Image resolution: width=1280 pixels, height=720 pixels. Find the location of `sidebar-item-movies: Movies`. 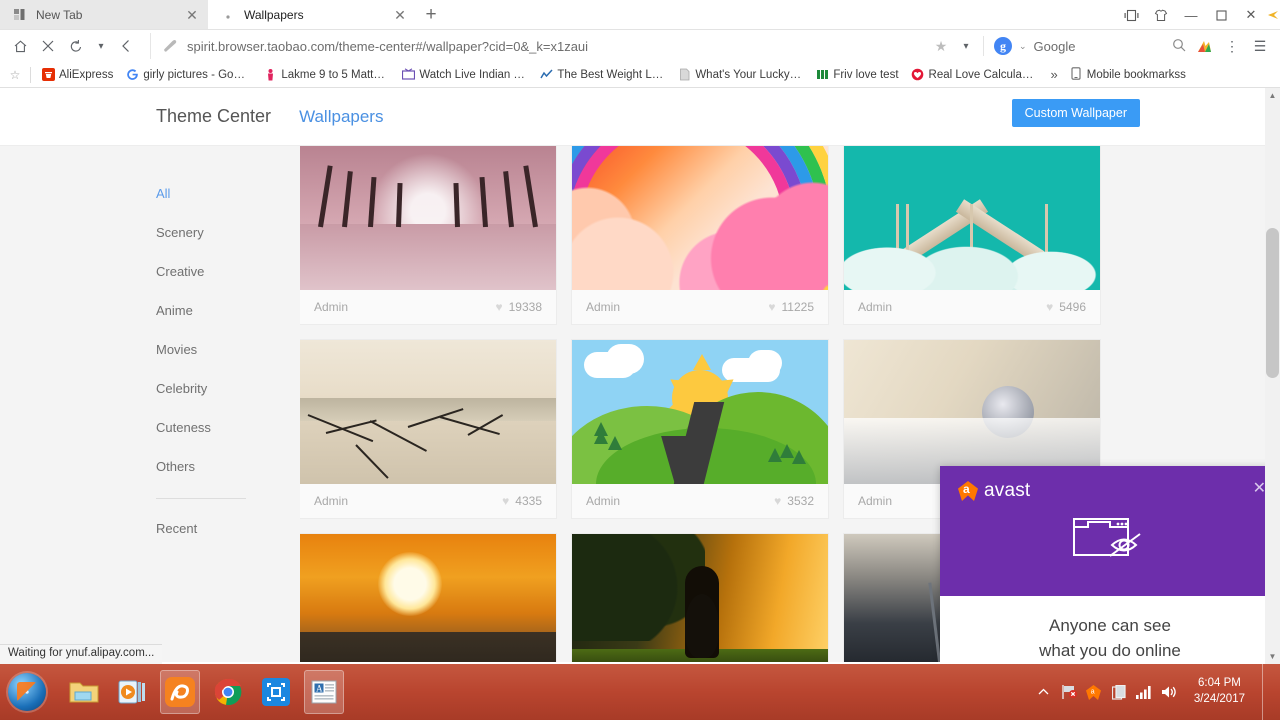

sidebar-item-movies: Movies is located at coordinates (228, 361).